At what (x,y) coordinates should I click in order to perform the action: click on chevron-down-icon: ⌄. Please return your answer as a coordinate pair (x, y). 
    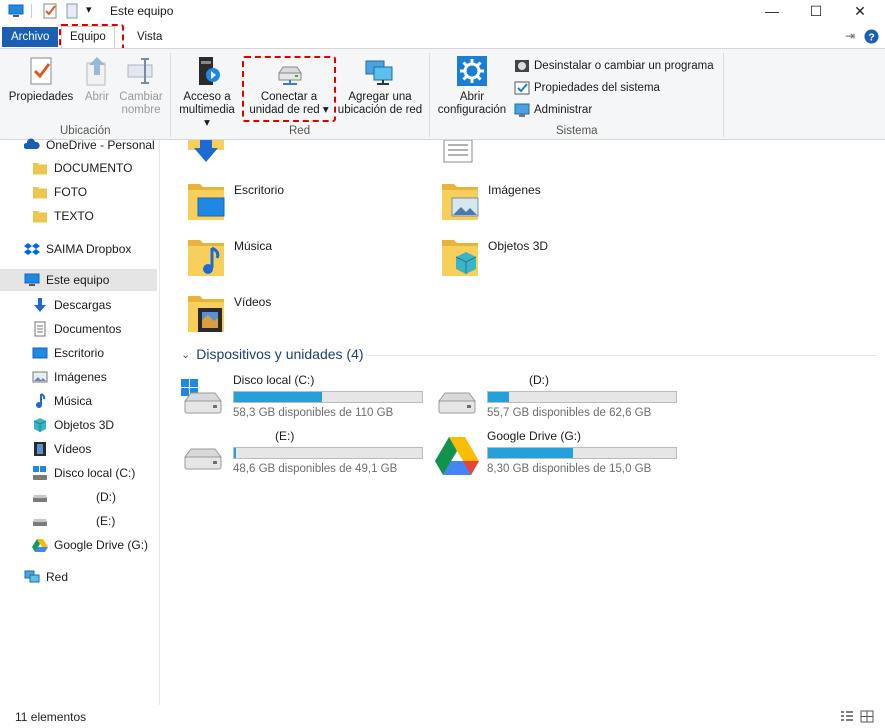
    Looking at the image, I should click on (186, 354).